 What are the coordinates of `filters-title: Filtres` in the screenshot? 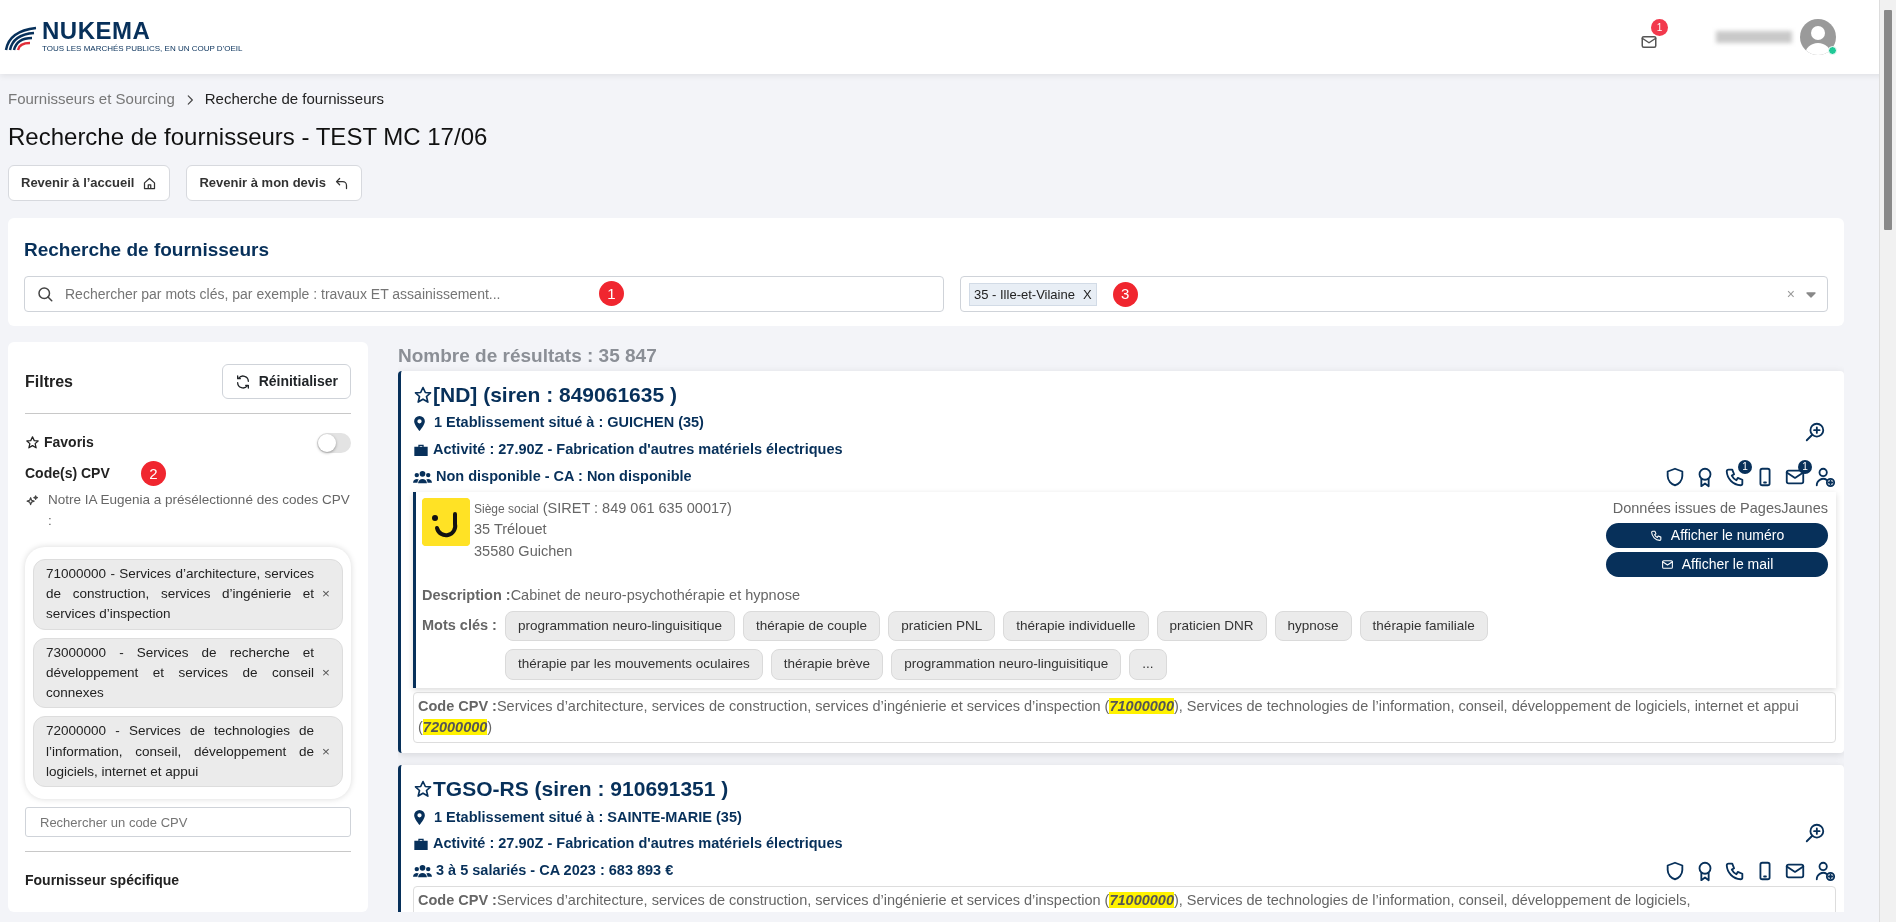 It's located at (49, 381).